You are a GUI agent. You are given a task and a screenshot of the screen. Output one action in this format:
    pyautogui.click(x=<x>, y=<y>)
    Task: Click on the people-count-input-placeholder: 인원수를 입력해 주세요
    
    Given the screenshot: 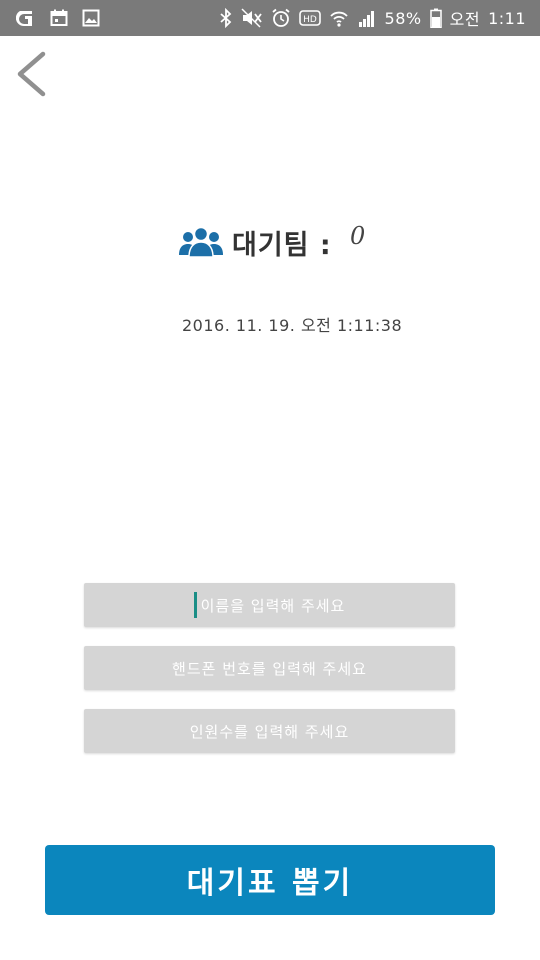 What is the action you would take?
    pyautogui.click(x=269, y=731)
    